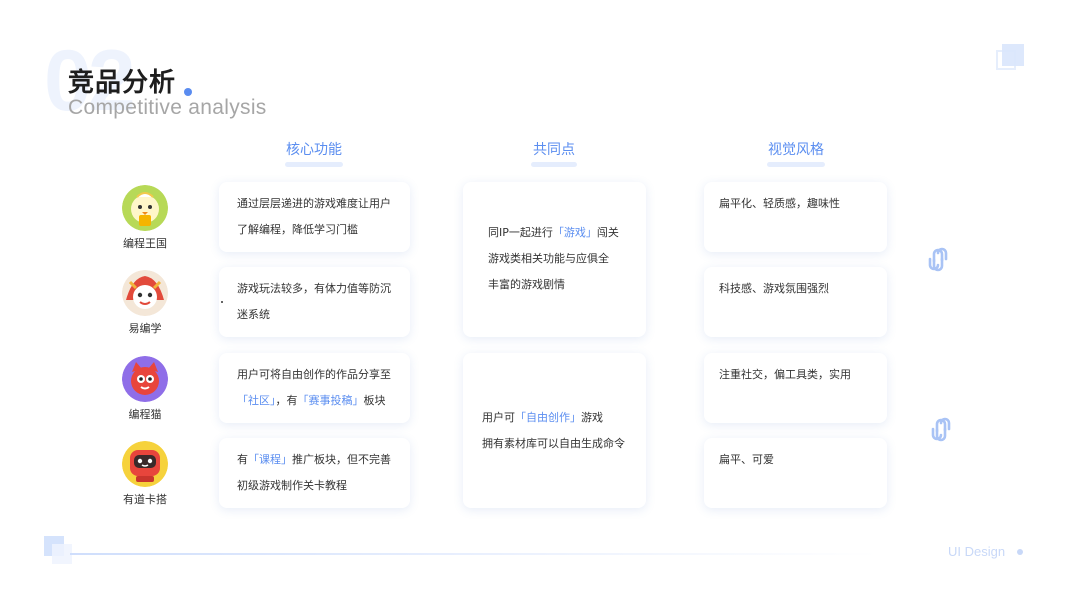  What do you see at coordinates (548, 258) in the screenshot?
I see `card-text: 游戏类相关功能与应俱全` at bounding box center [548, 258].